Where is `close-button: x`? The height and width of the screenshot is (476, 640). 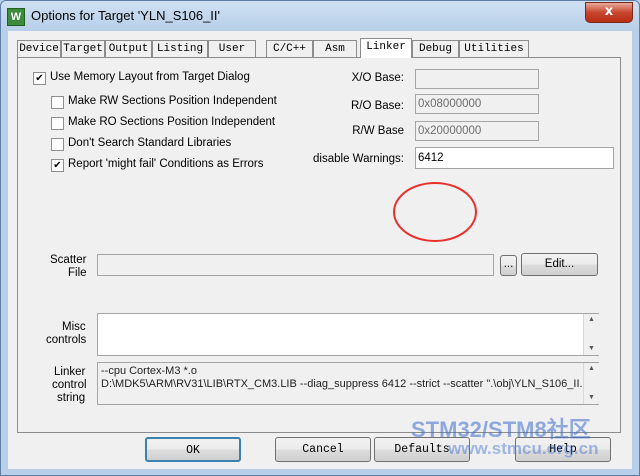 close-button: x is located at coordinates (609, 12).